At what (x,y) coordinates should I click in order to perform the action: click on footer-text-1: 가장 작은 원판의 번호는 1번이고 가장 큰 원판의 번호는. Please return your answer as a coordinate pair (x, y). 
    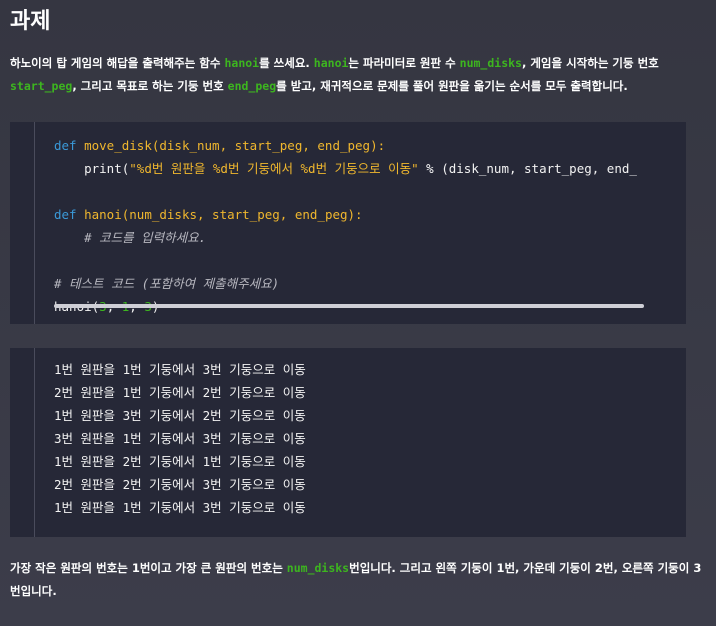
    Looking at the image, I should click on (148, 568).